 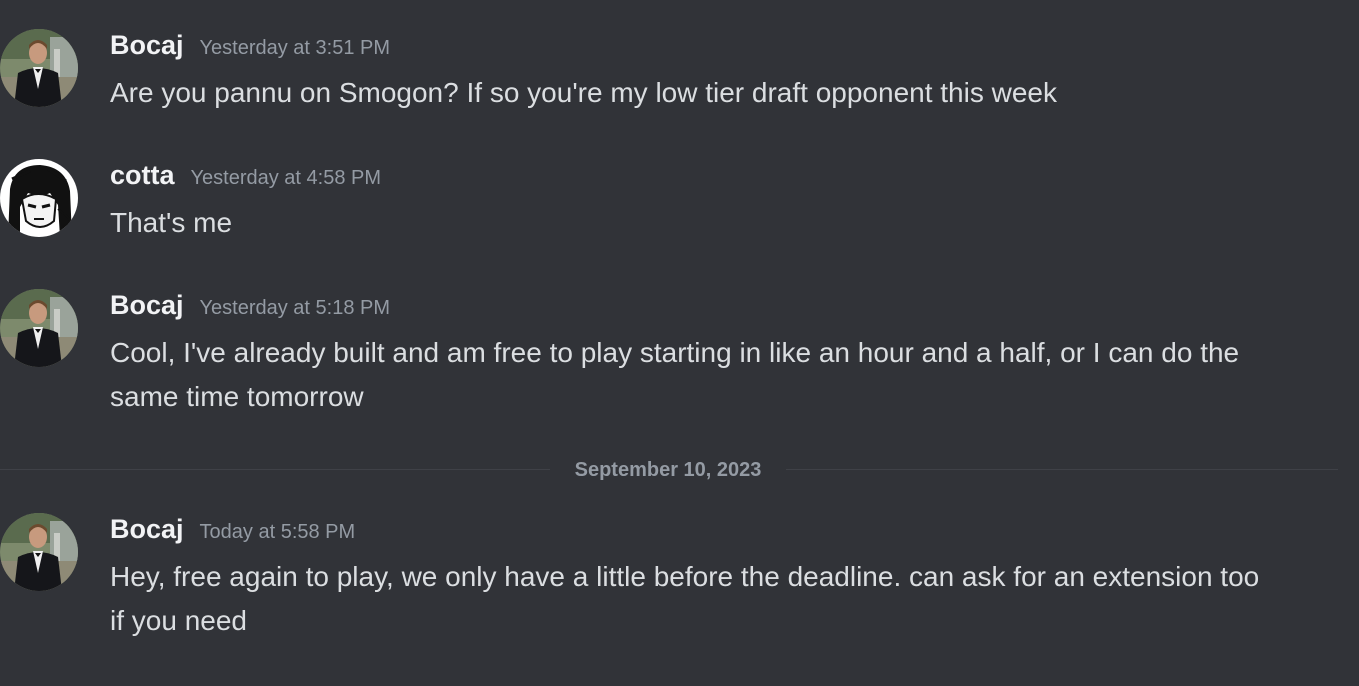 What do you see at coordinates (668, 470) in the screenshot?
I see `date-divider-label: September 10, 2023` at bounding box center [668, 470].